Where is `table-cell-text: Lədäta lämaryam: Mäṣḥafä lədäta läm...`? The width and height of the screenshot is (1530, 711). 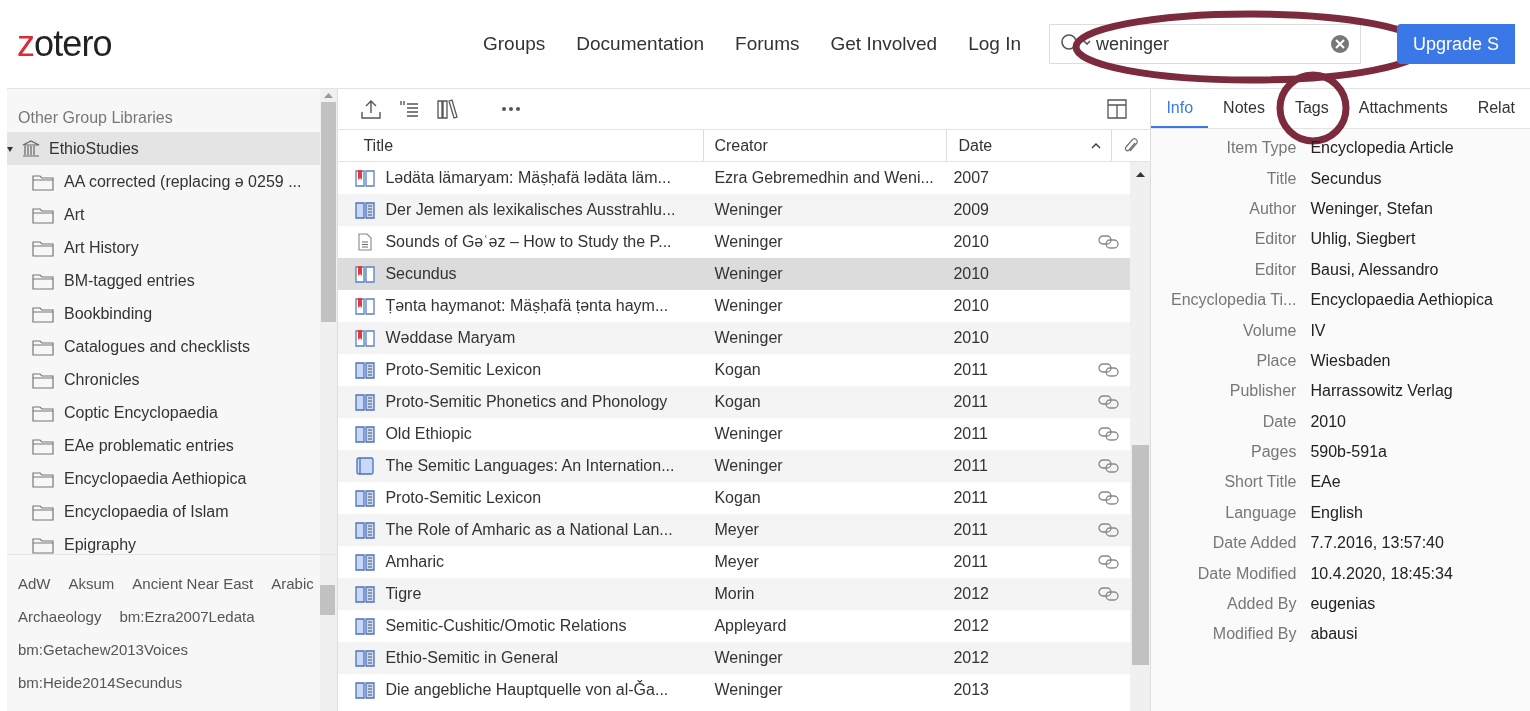
table-cell-text: Lədäta lämaryam: Mäṣḥafä lədäta läm... is located at coordinates (528, 178).